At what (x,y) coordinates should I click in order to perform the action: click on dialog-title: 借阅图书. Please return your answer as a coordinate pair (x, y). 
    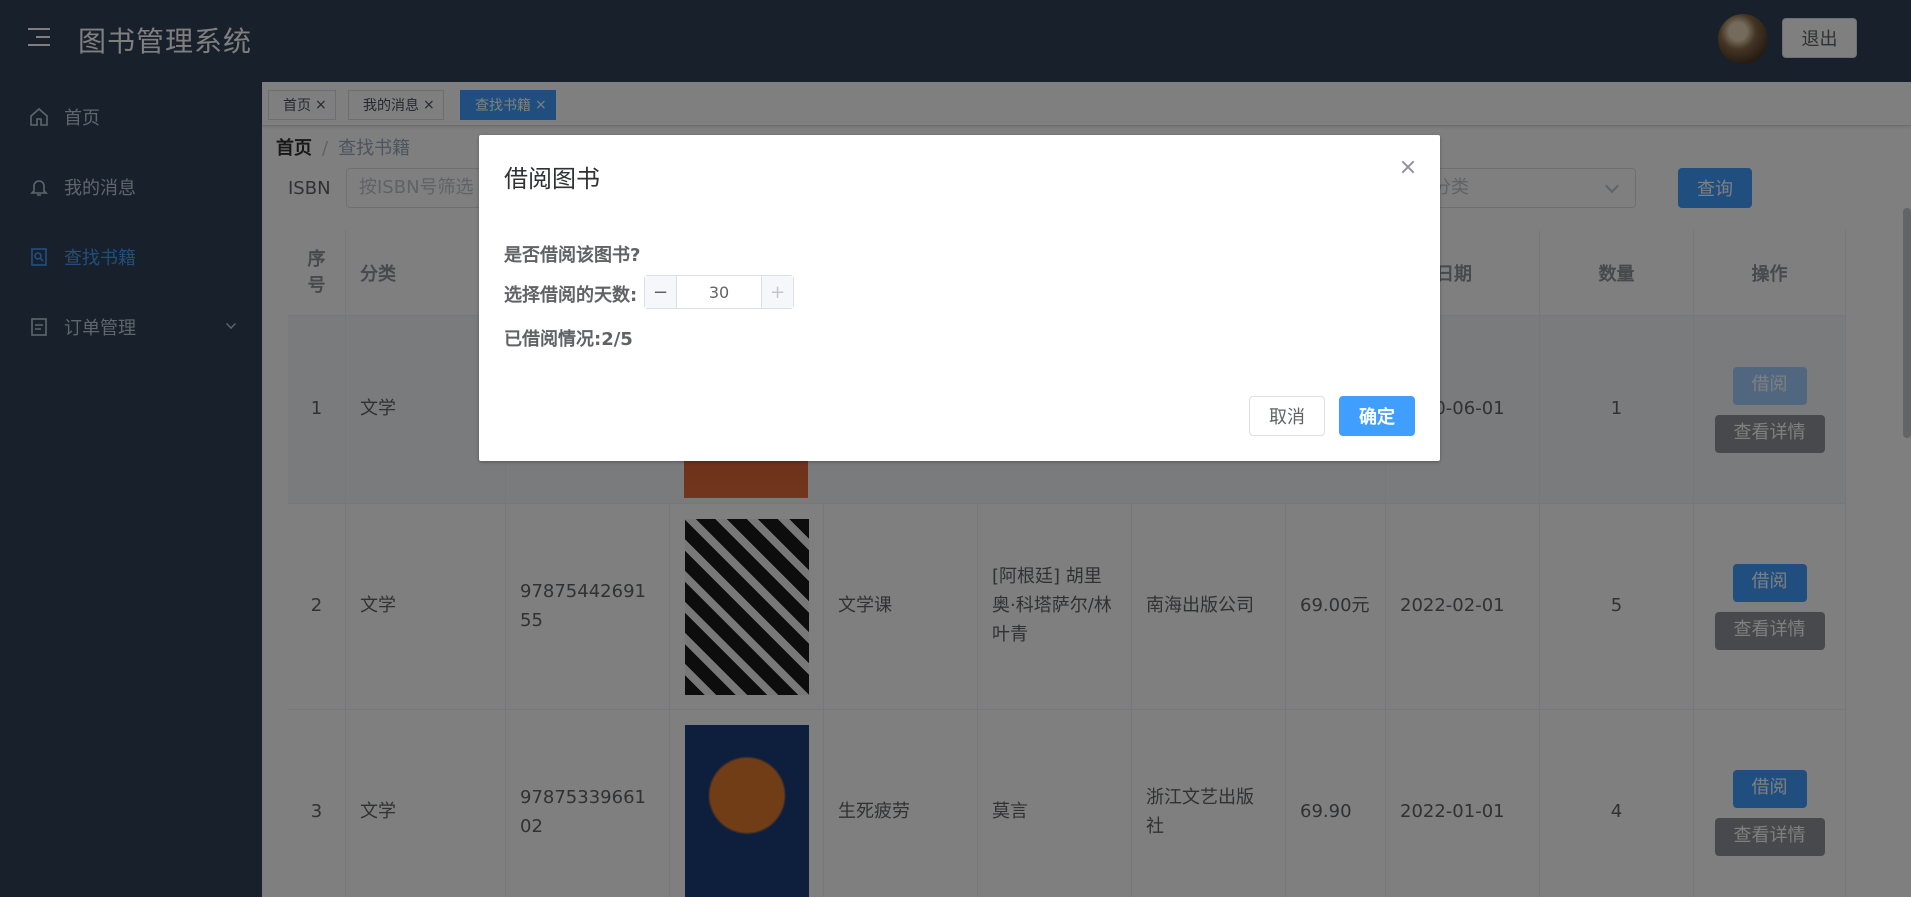
    Looking at the image, I should click on (552, 179).